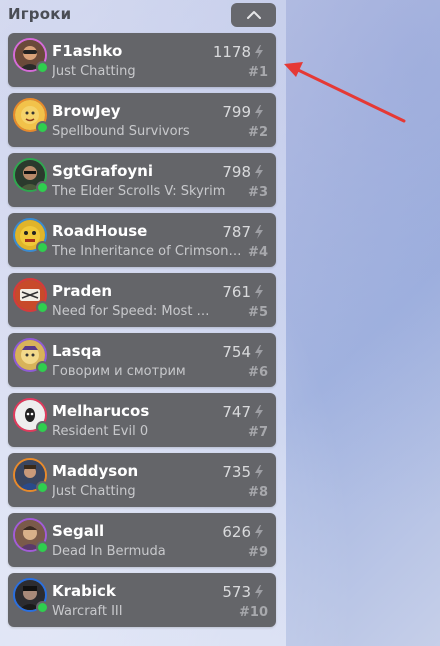  I want to click on annotation-arrow, so click(345, 92).